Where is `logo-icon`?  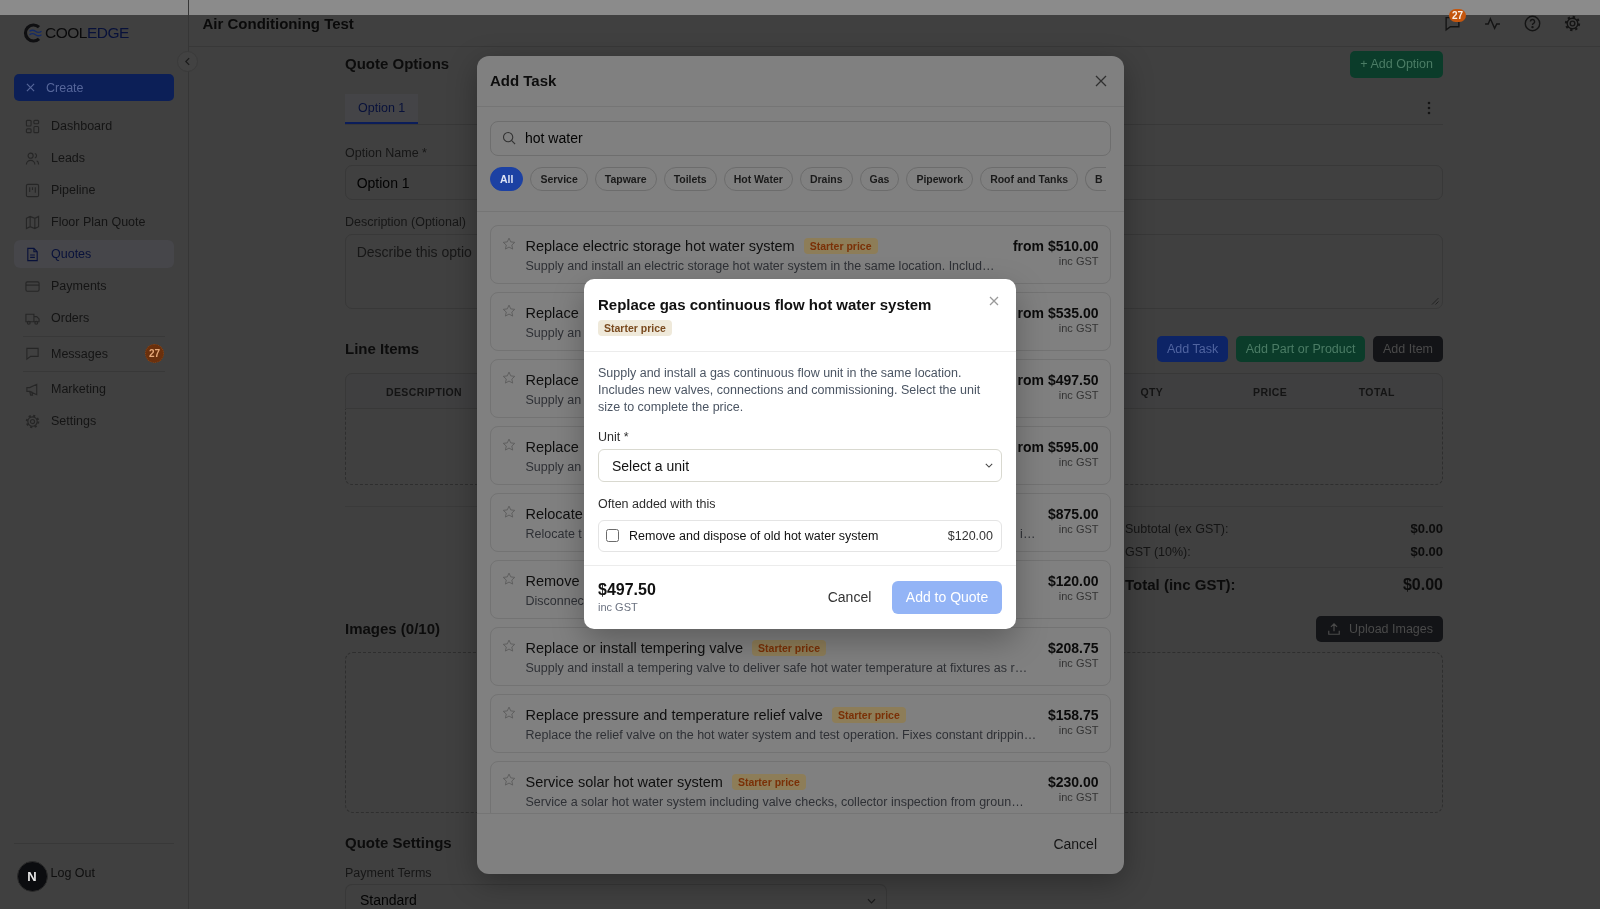
logo-icon is located at coordinates (33, 33).